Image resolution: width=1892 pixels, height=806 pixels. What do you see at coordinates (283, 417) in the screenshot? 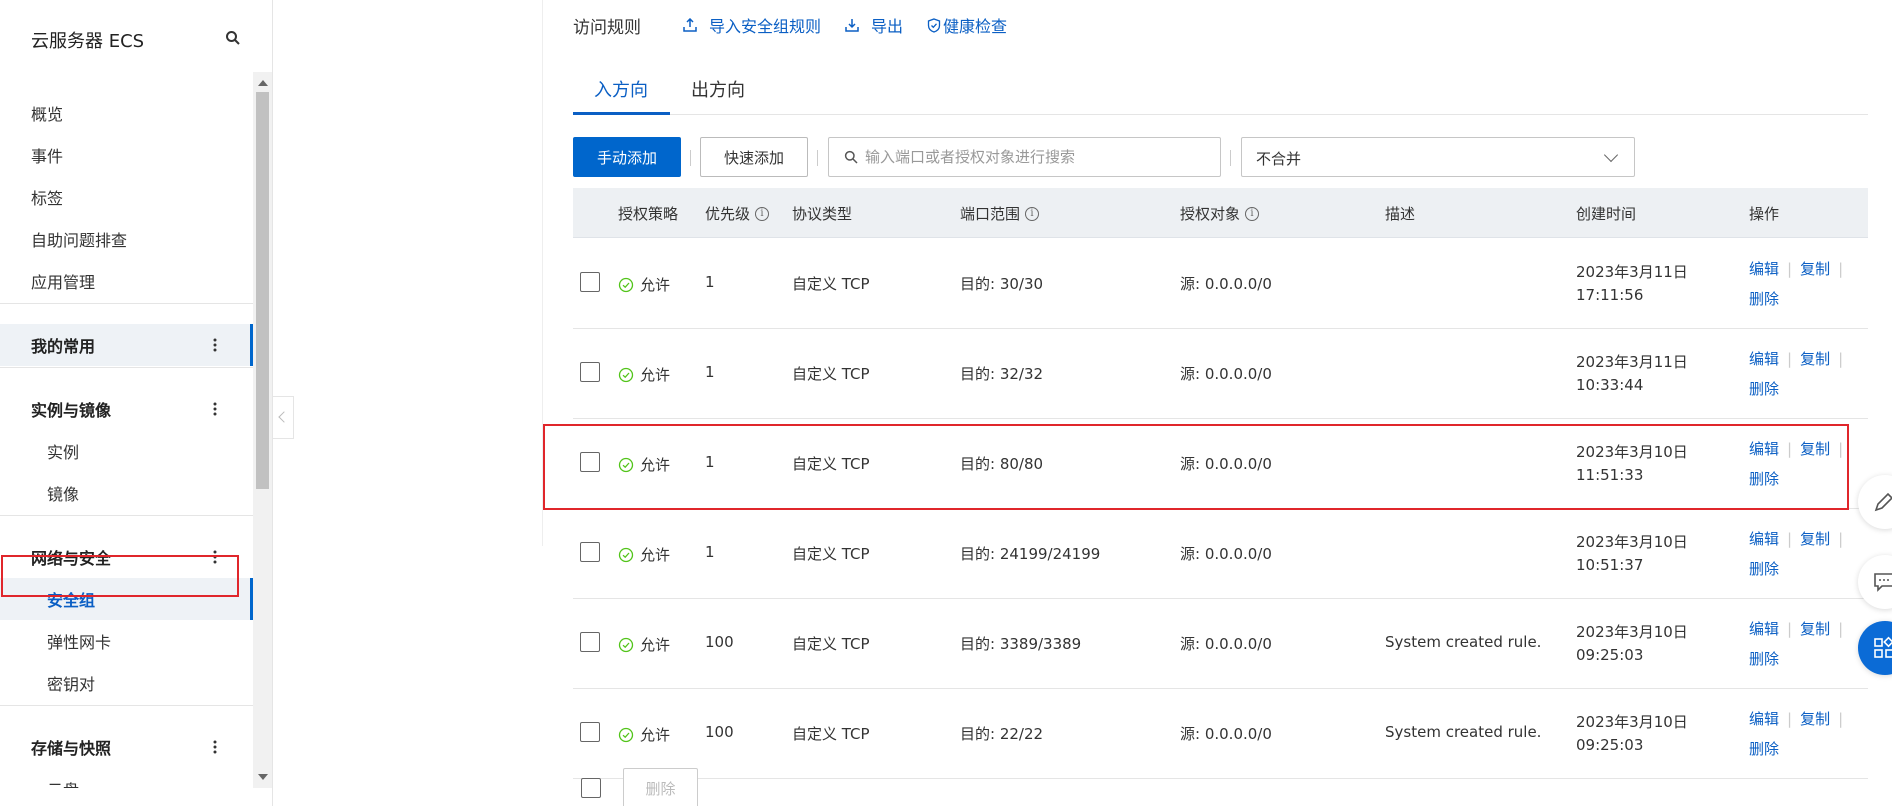
I see `sidebar-collapse-button` at bounding box center [283, 417].